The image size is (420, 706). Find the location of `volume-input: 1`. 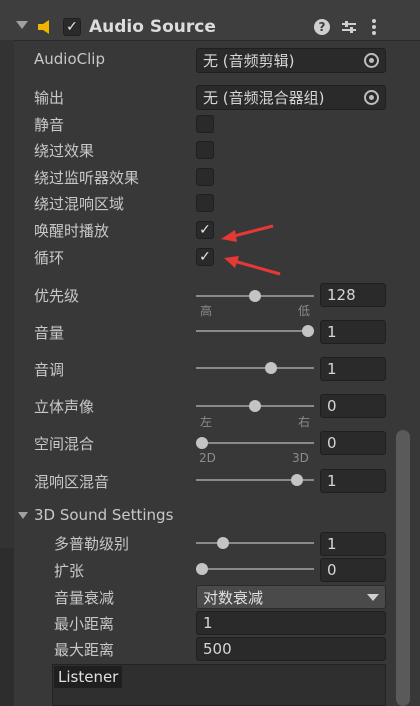

volume-input: 1 is located at coordinates (353, 332).